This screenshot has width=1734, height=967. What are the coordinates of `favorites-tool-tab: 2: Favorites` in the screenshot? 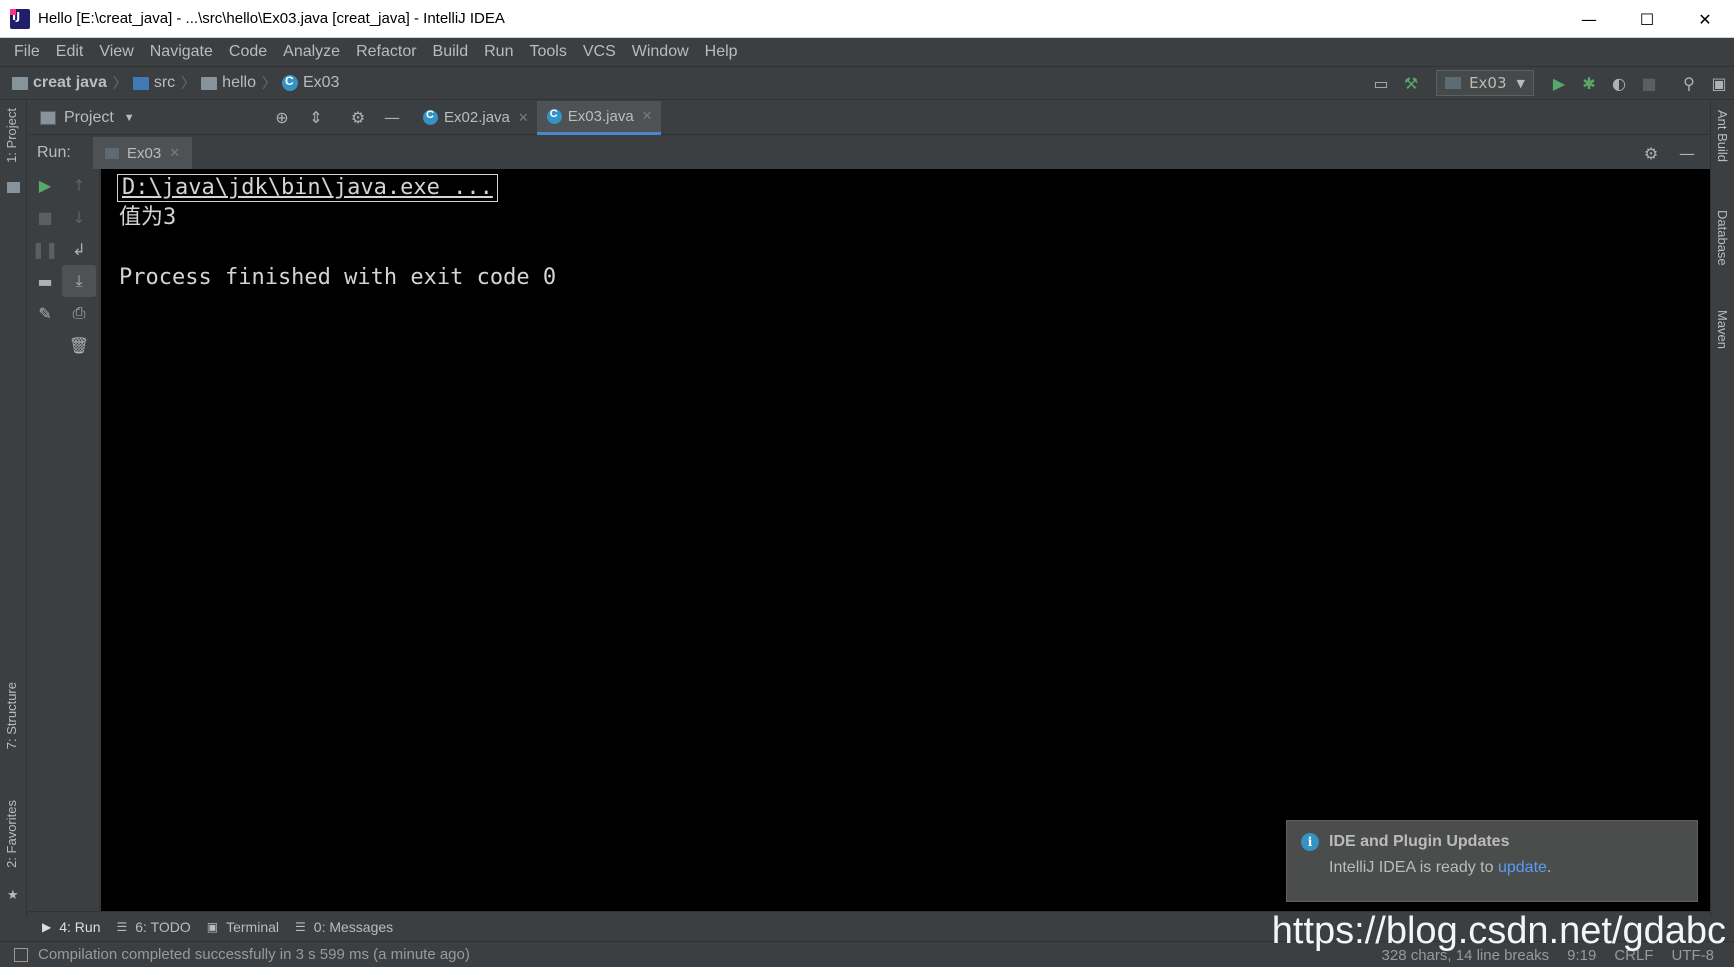 It's located at (11, 834).